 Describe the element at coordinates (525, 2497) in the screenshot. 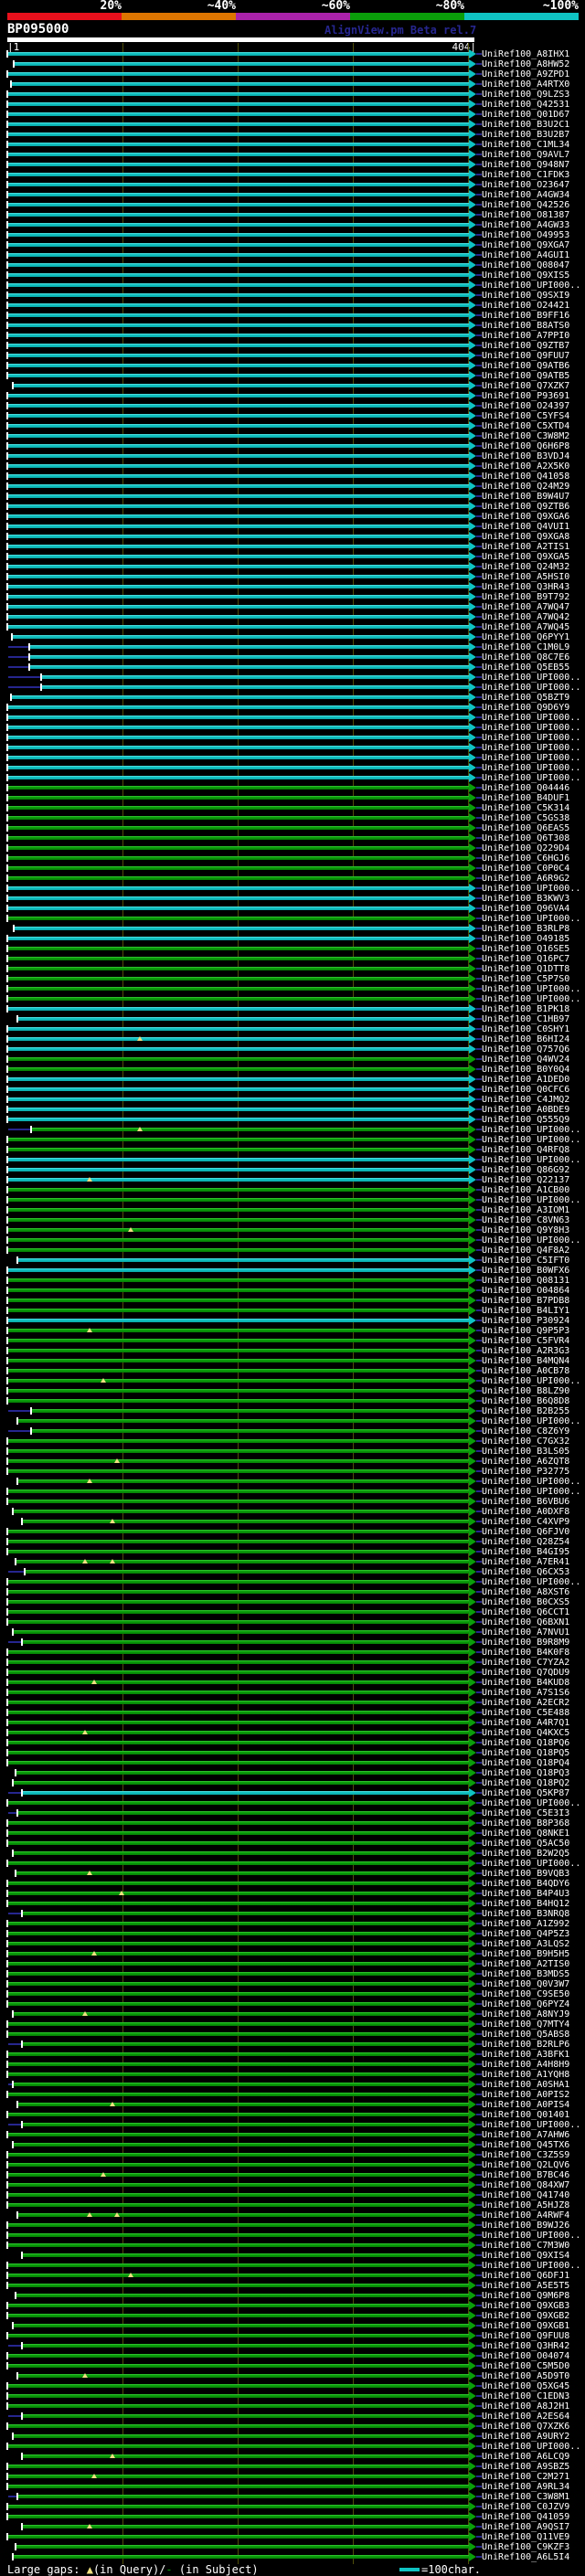

I see `hit-label: UniRef100_C3W8M1` at that location.